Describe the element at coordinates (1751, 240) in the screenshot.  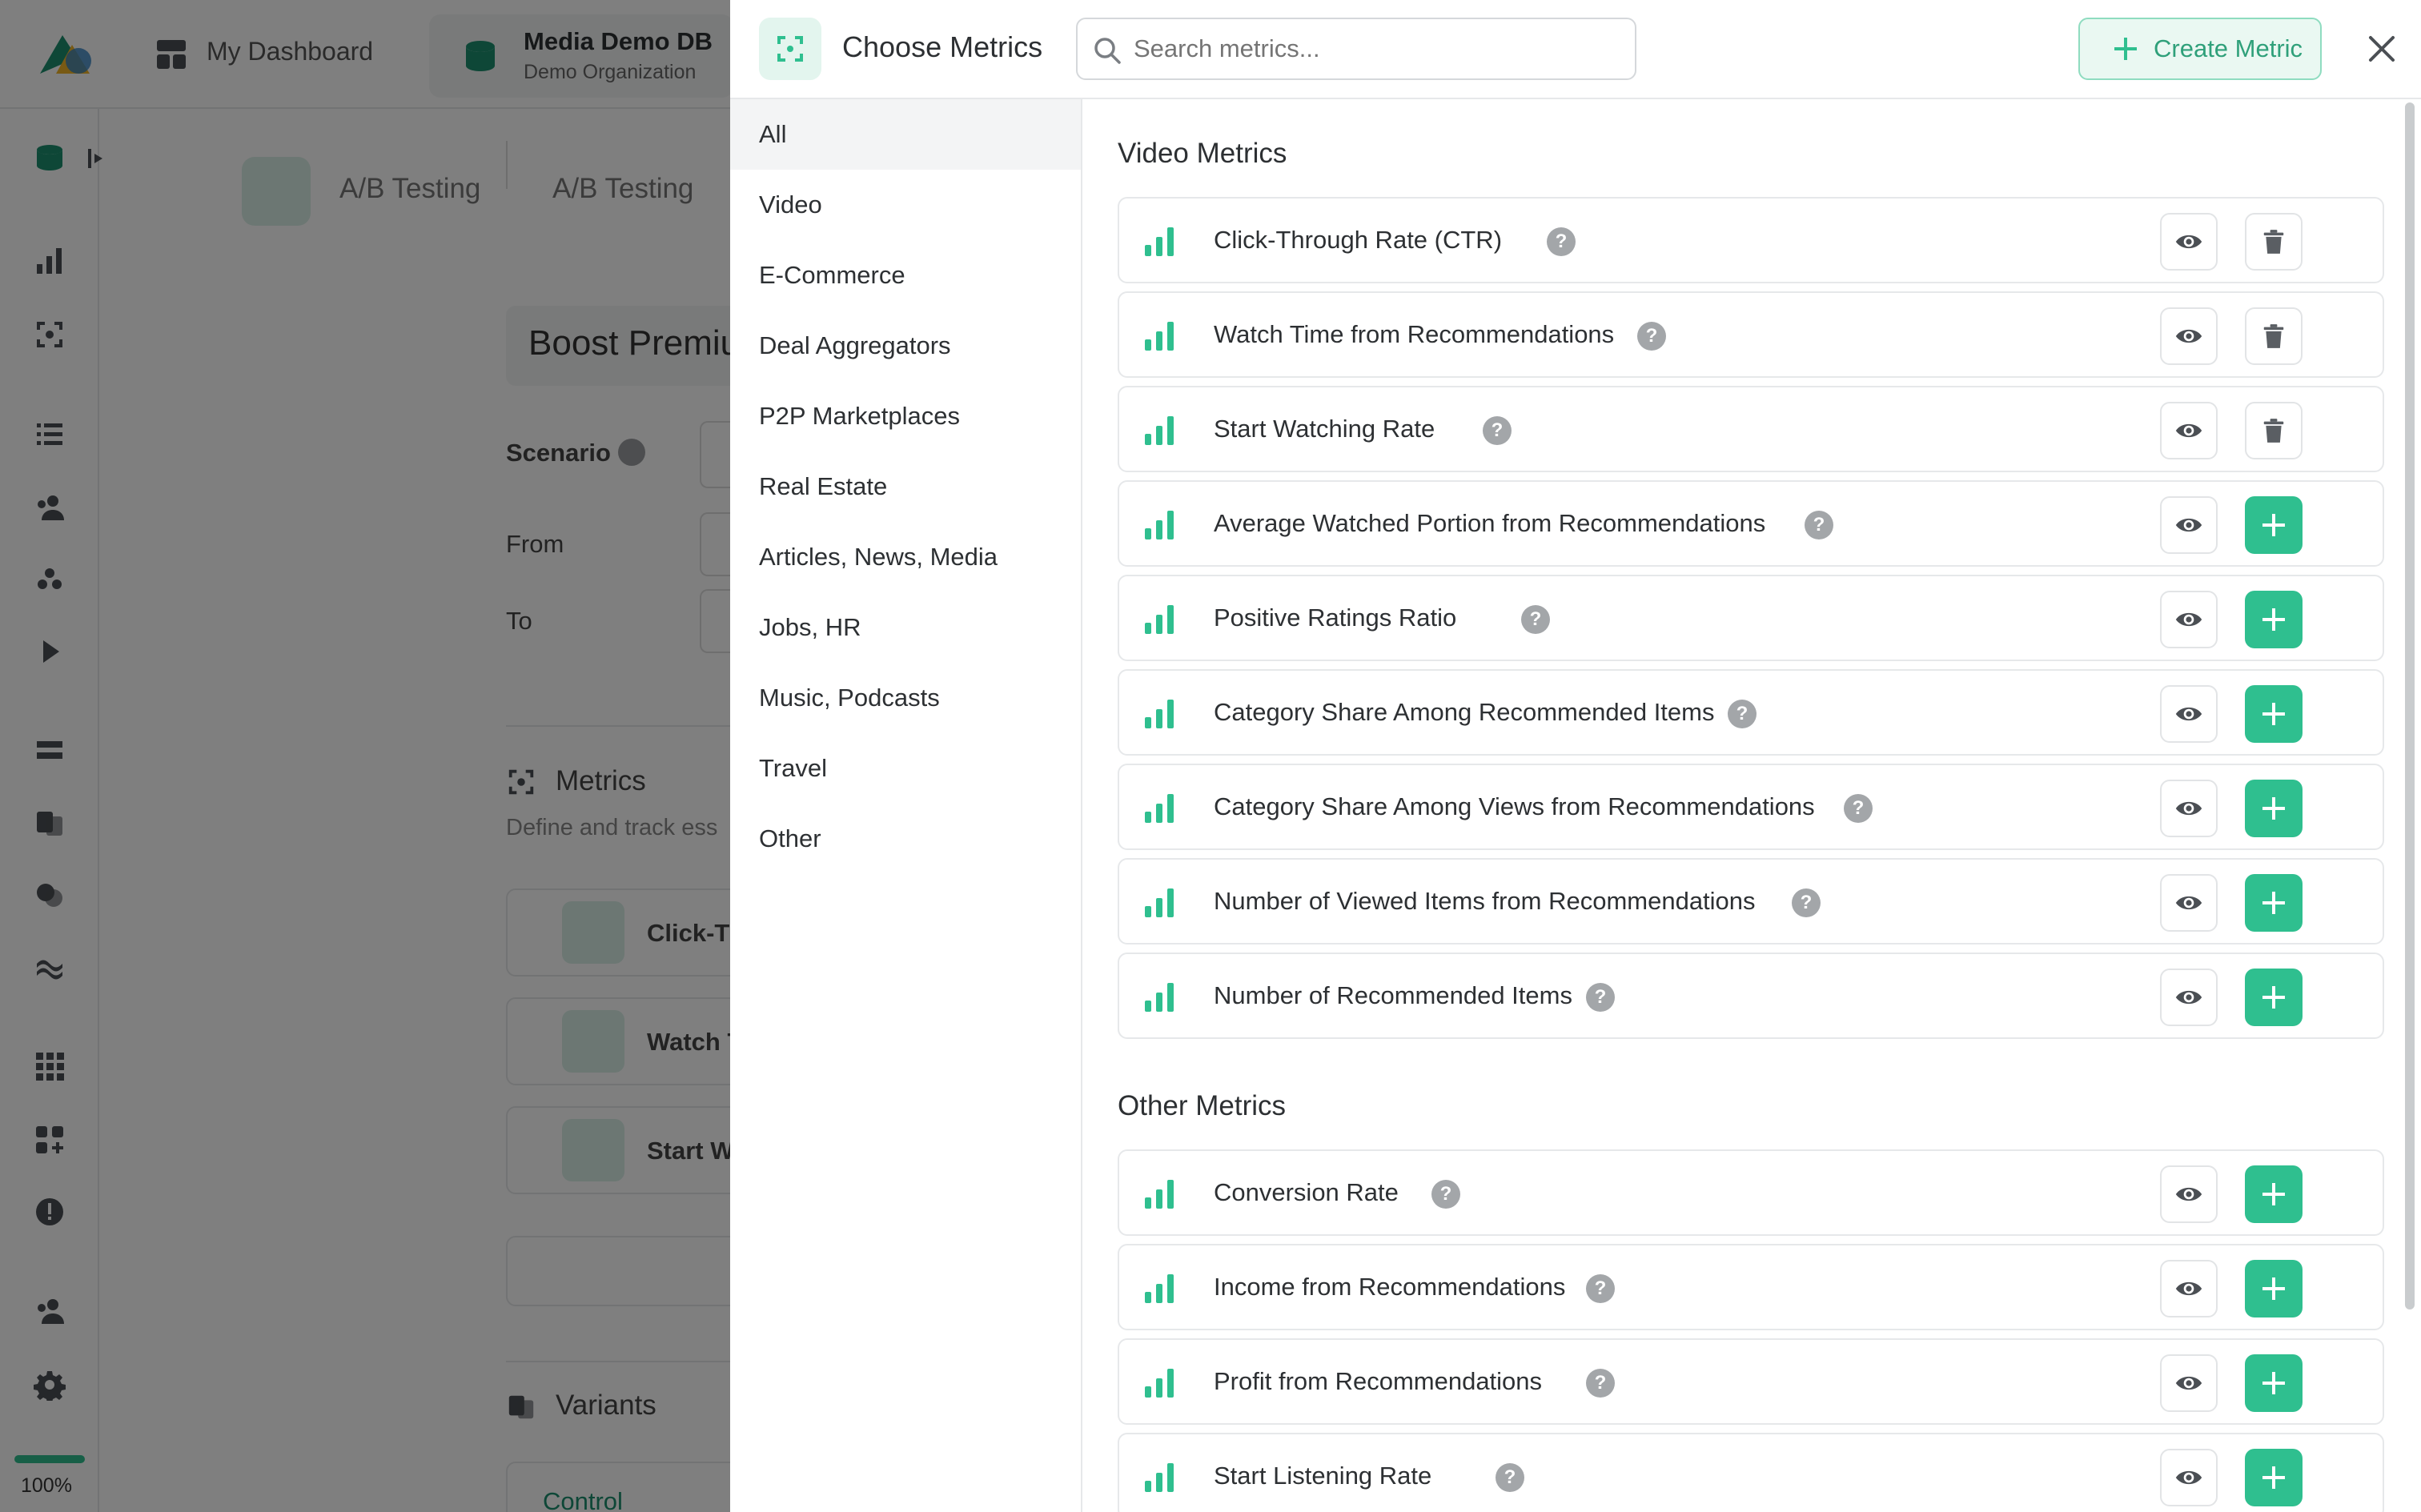
I see `metric-row: Click-Through Rate (CTR)?` at that location.